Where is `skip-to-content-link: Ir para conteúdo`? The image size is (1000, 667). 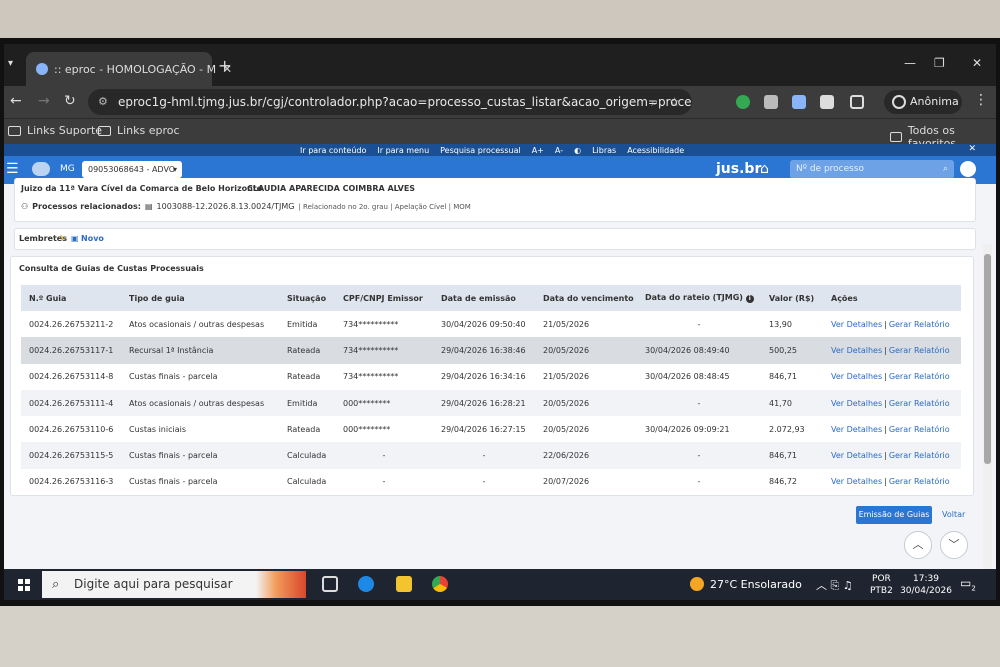 skip-to-content-link: Ir para conteúdo is located at coordinates (333, 150).